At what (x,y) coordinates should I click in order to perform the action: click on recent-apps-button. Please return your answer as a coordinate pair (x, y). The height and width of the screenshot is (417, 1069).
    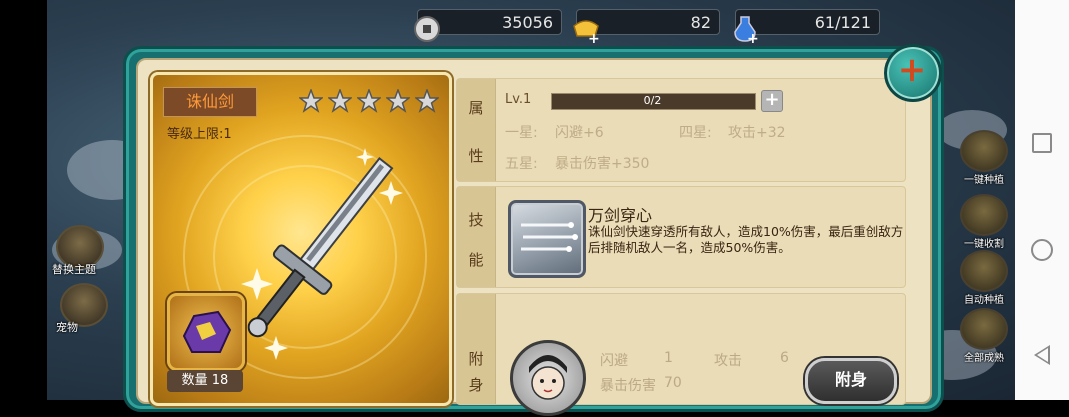
    Looking at the image, I should click on (1042, 143).